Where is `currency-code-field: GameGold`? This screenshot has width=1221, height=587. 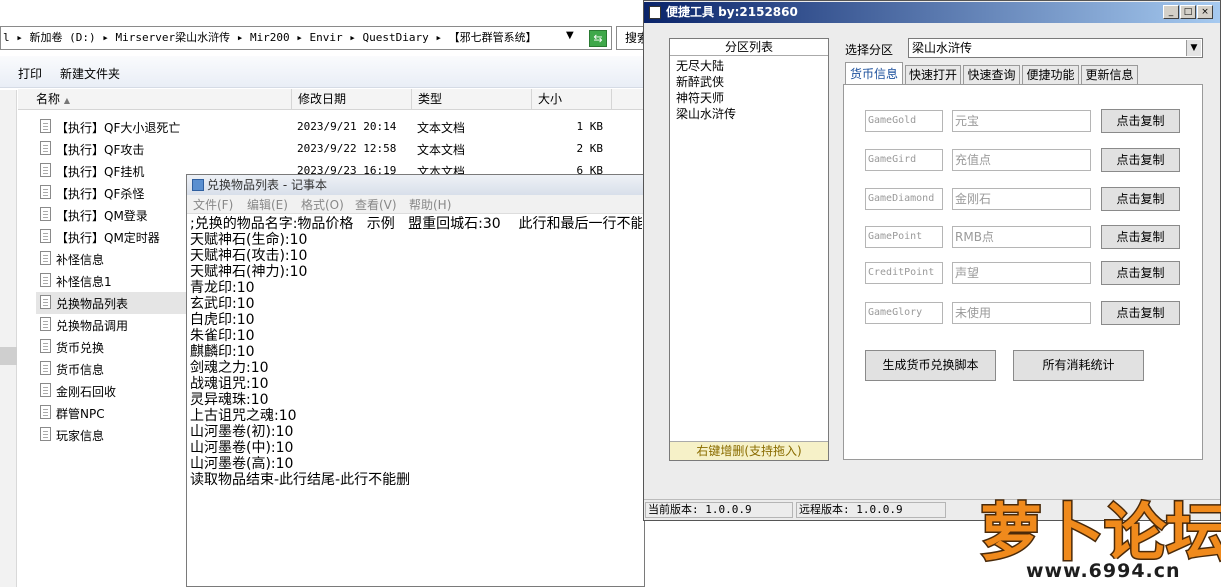
currency-code-field: GameGold is located at coordinates (904, 121).